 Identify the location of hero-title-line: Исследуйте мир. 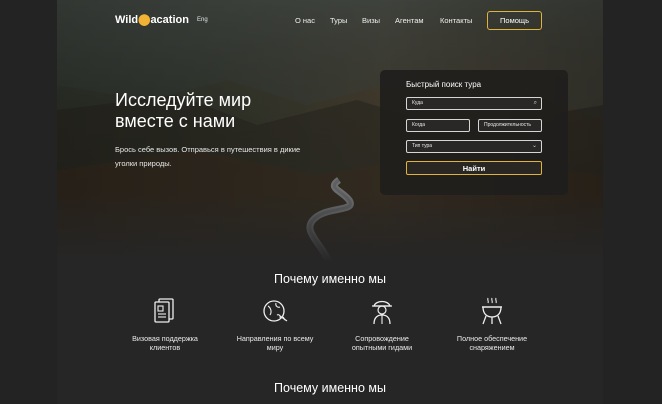
(183, 100).